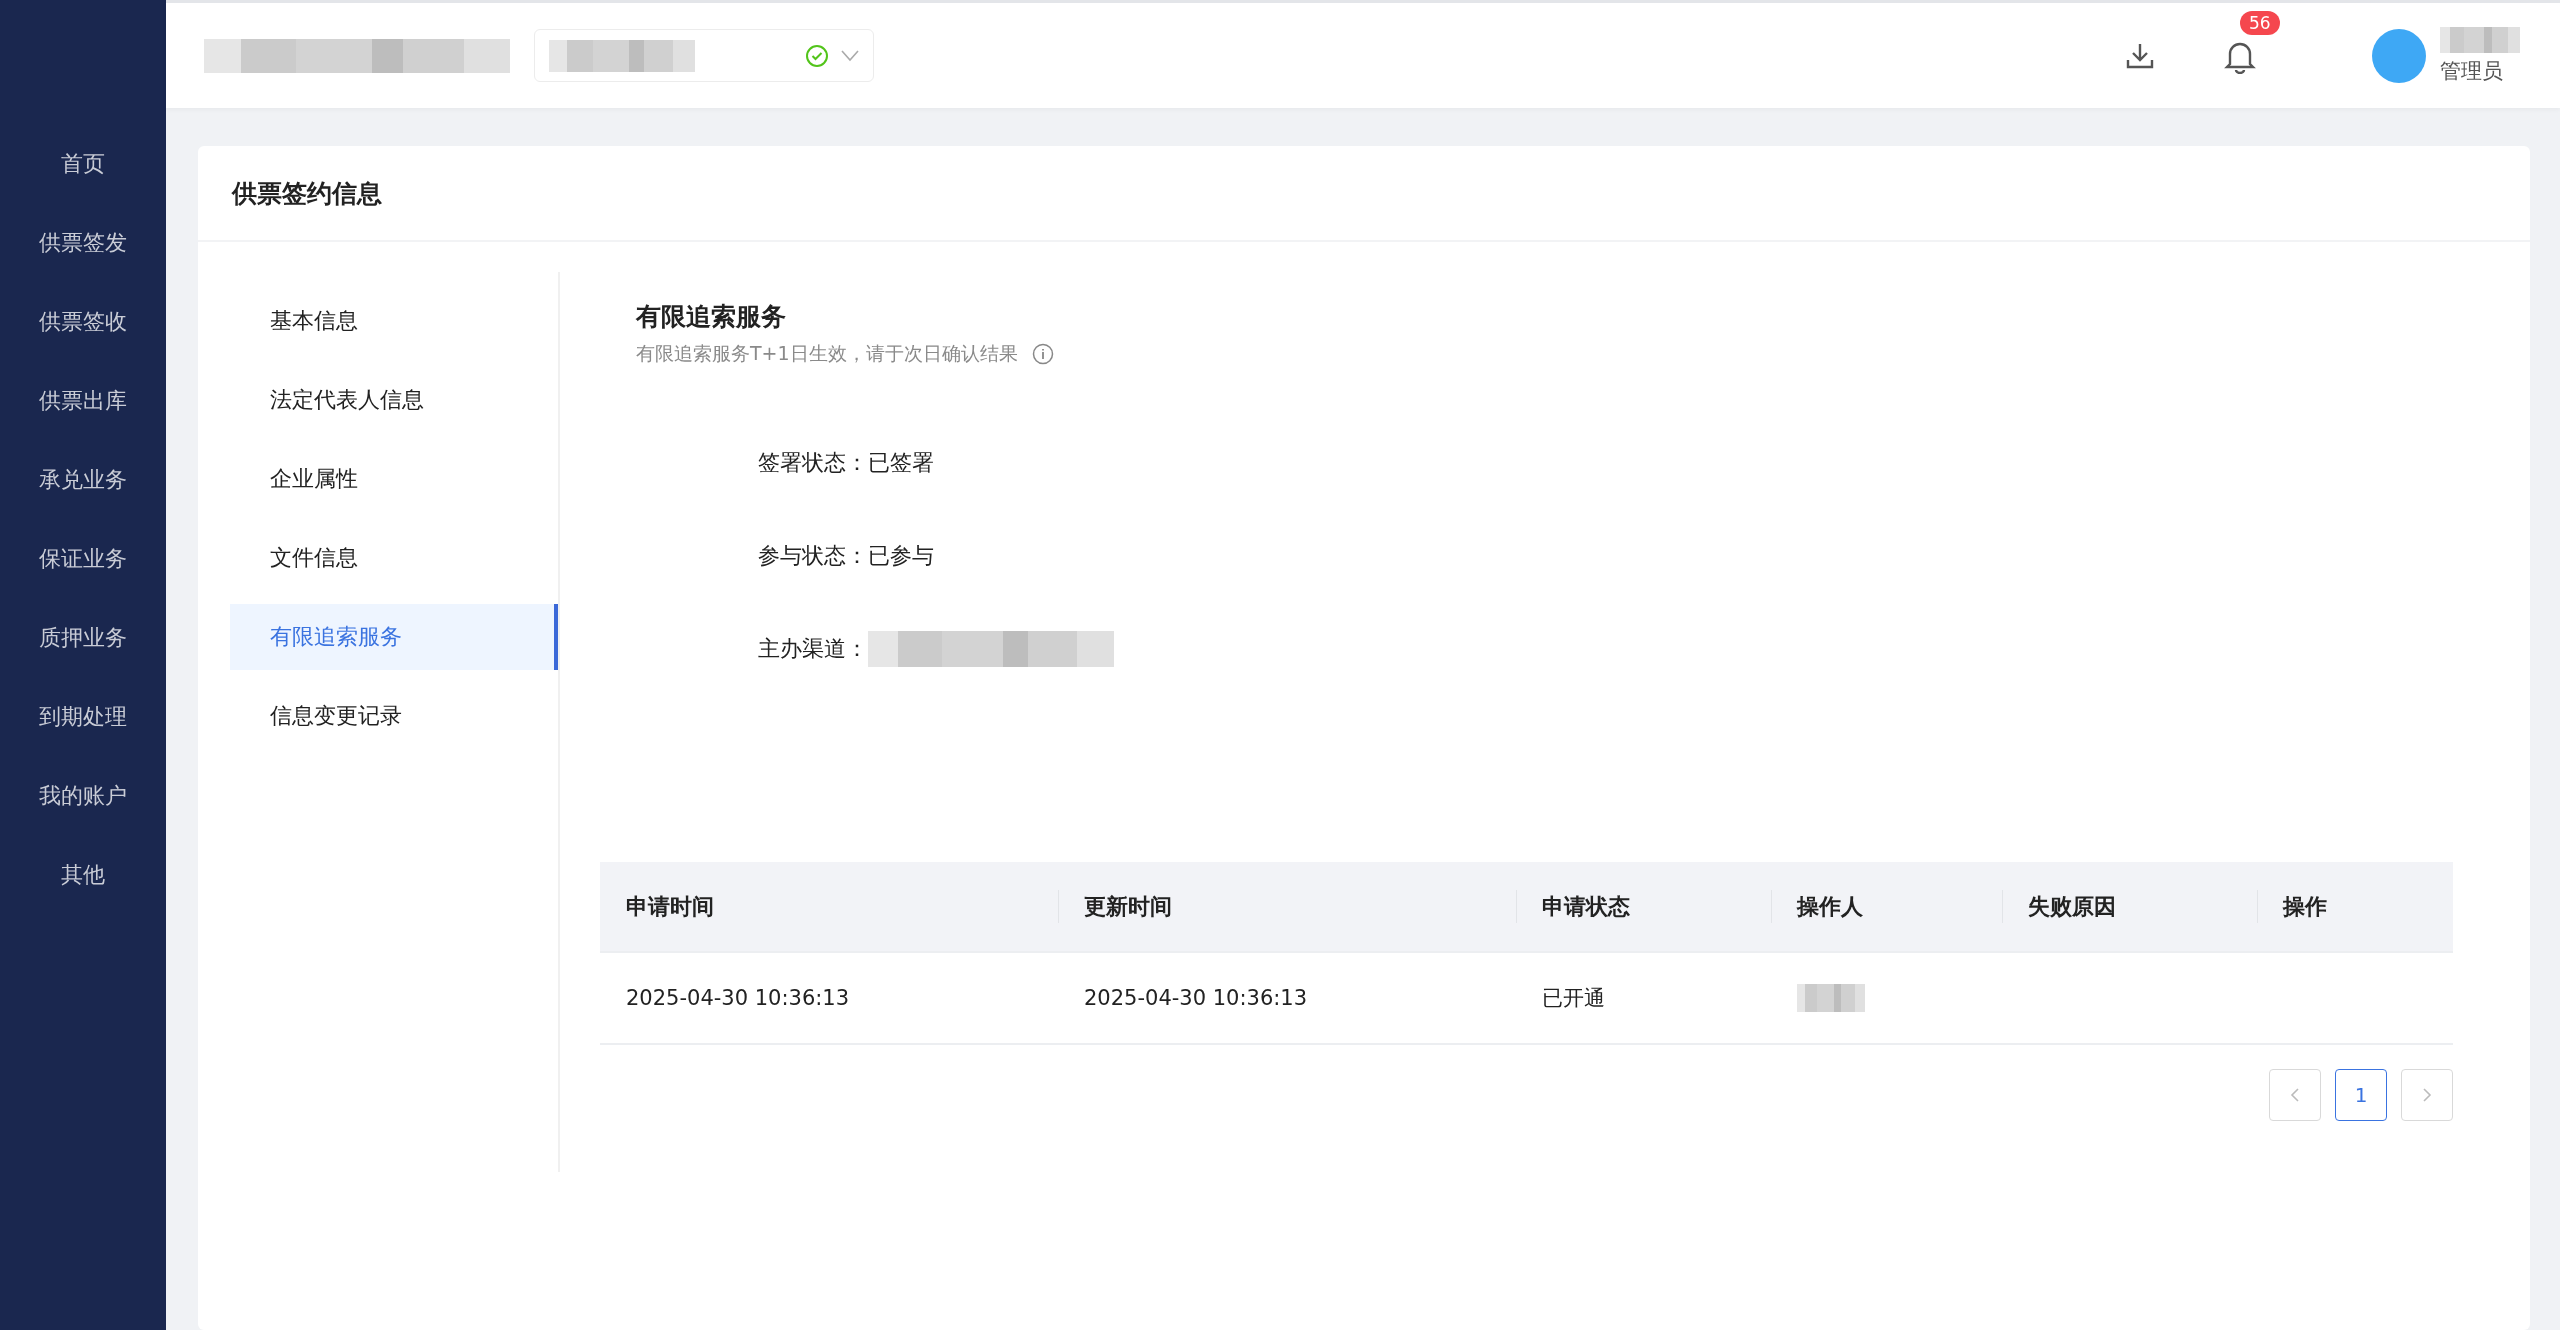 Image resolution: width=2560 pixels, height=1330 pixels. What do you see at coordinates (394, 716) in the screenshot?
I see `sub-nav-item: 信息变更记录` at bounding box center [394, 716].